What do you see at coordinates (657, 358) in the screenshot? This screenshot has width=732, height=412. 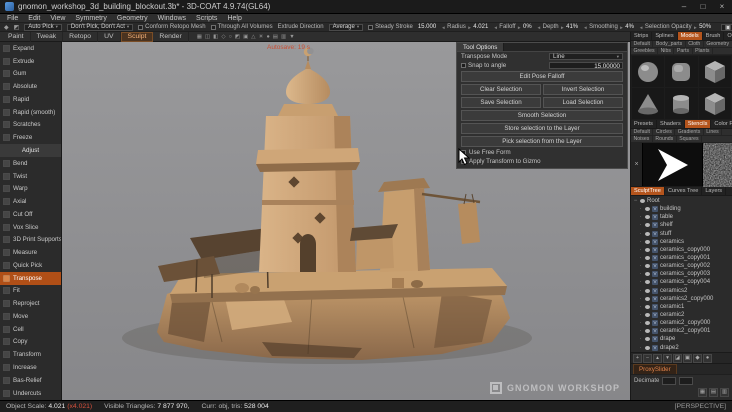 I see `move-up-icon: ▴` at bounding box center [657, 358].